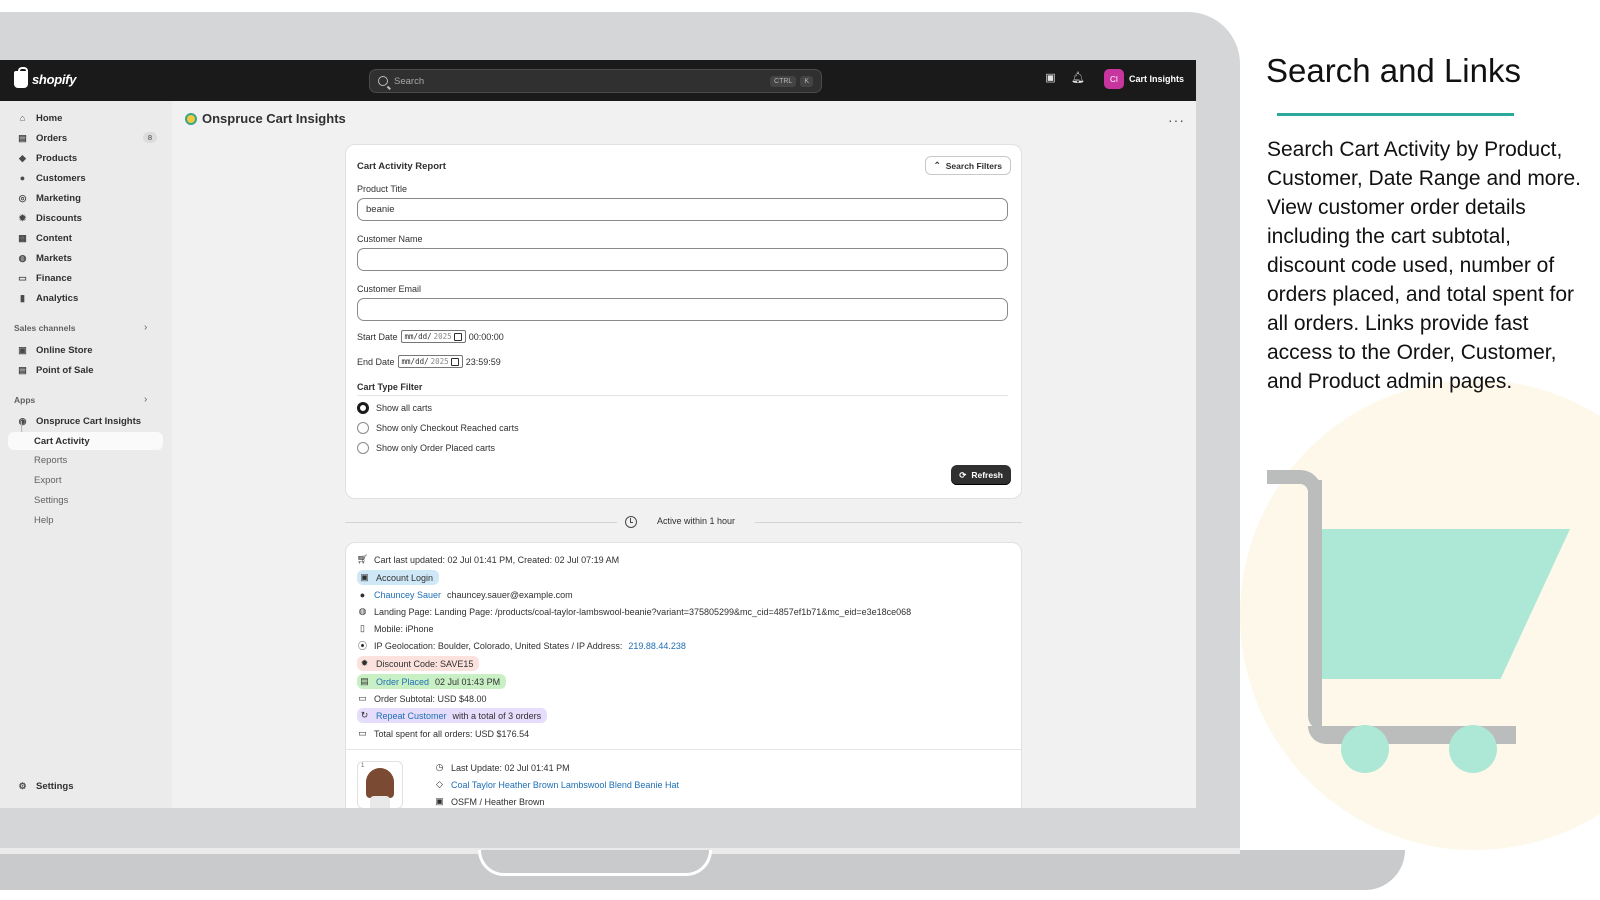 This screenshot has height=900, width=1600. I want to click on end-date-input: mm/dd/2025, so click(430, 361).